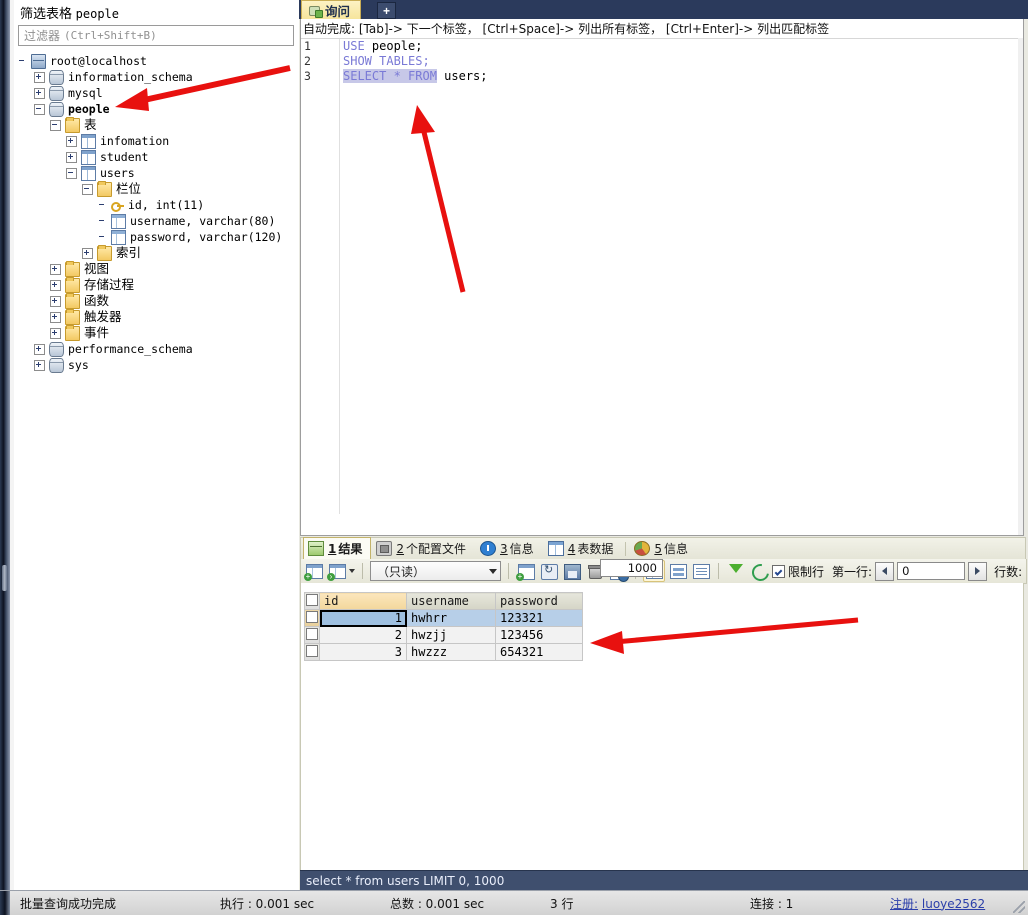  Describe the element at coordinates (331, 10) in the screenshot. I see `tab-query: 询问` at that location.